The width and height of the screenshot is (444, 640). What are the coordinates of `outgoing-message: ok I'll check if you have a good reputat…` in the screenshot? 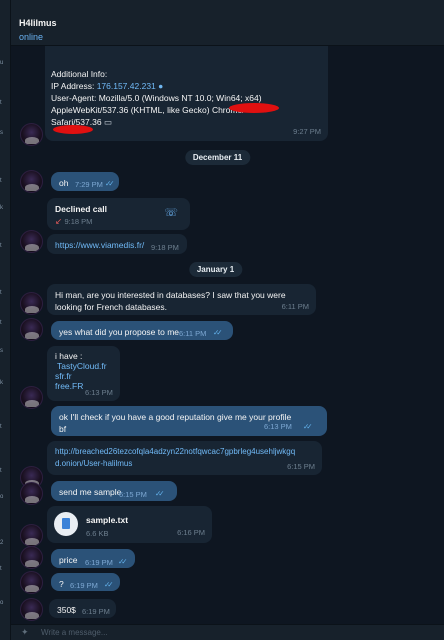 It's located at (189, 421).